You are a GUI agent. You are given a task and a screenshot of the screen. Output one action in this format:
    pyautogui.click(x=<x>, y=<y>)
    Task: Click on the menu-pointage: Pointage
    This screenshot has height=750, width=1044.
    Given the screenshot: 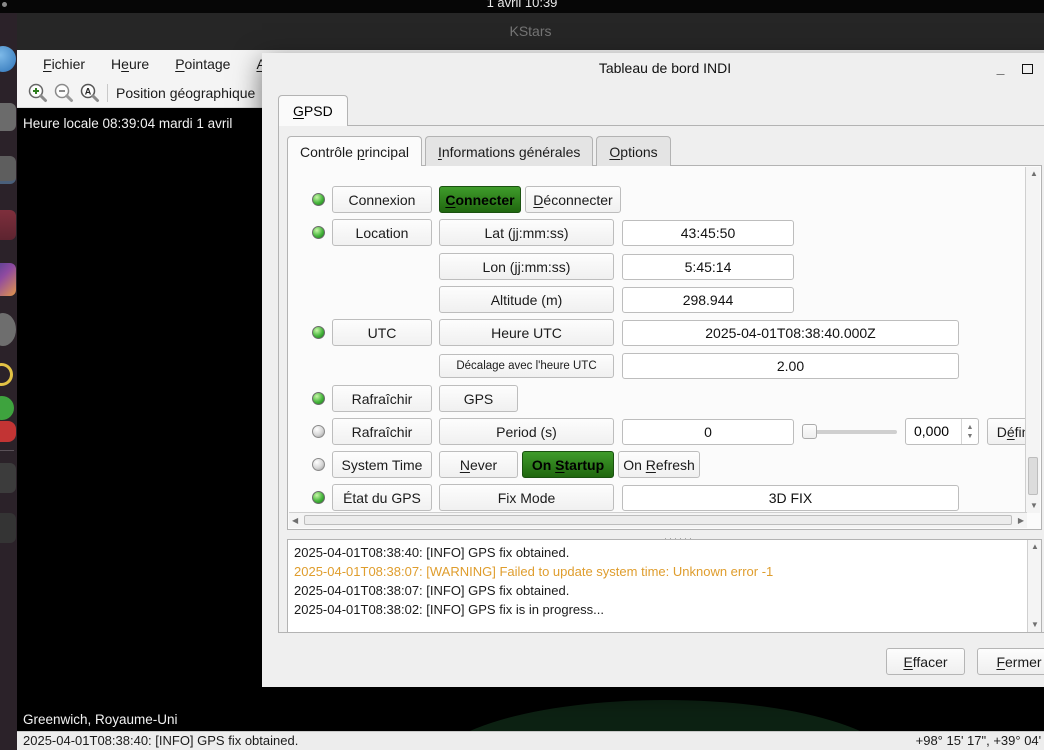 What is the action you would take?
    pyautogui.click(x=202, y=64)
    